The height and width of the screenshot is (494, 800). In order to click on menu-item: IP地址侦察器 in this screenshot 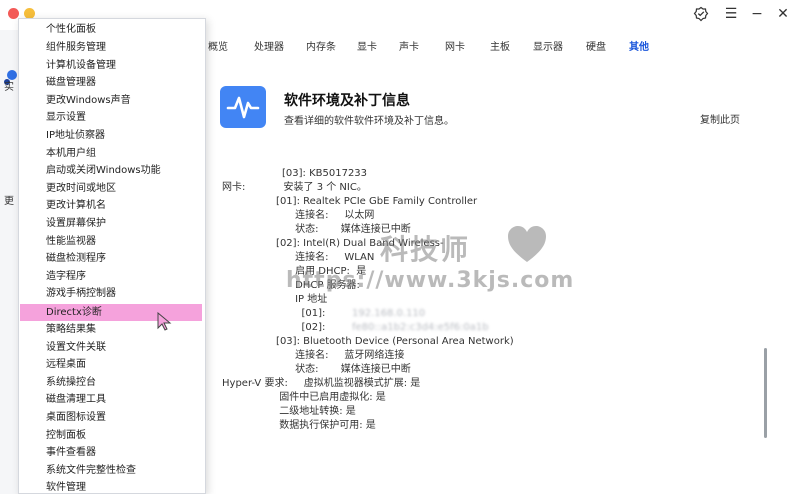, I will do `click(111, 135)`.